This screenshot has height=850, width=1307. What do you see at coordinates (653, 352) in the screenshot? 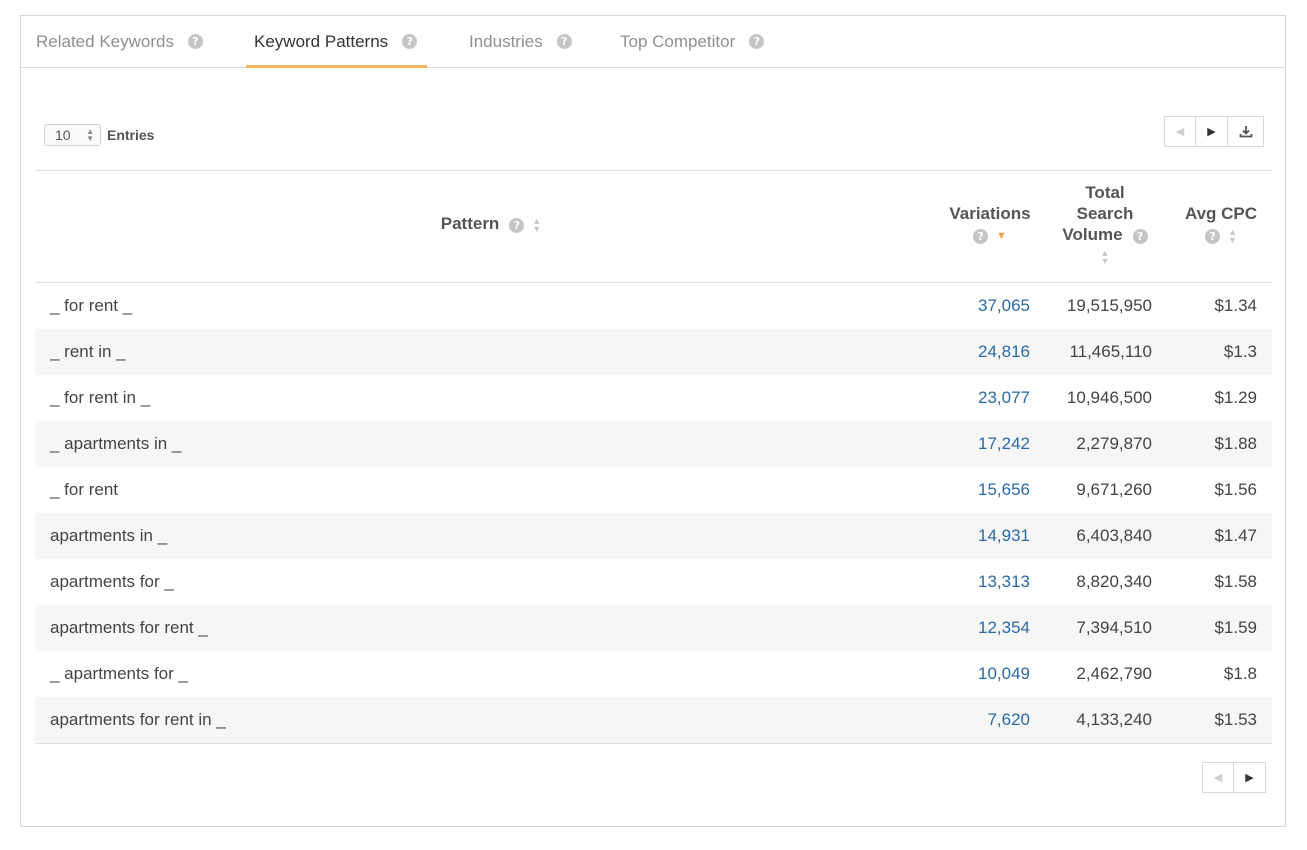
I see `table-row: _ rent in _ 24,816 11,465,110 $1.3` at bounding box center [653, 352].